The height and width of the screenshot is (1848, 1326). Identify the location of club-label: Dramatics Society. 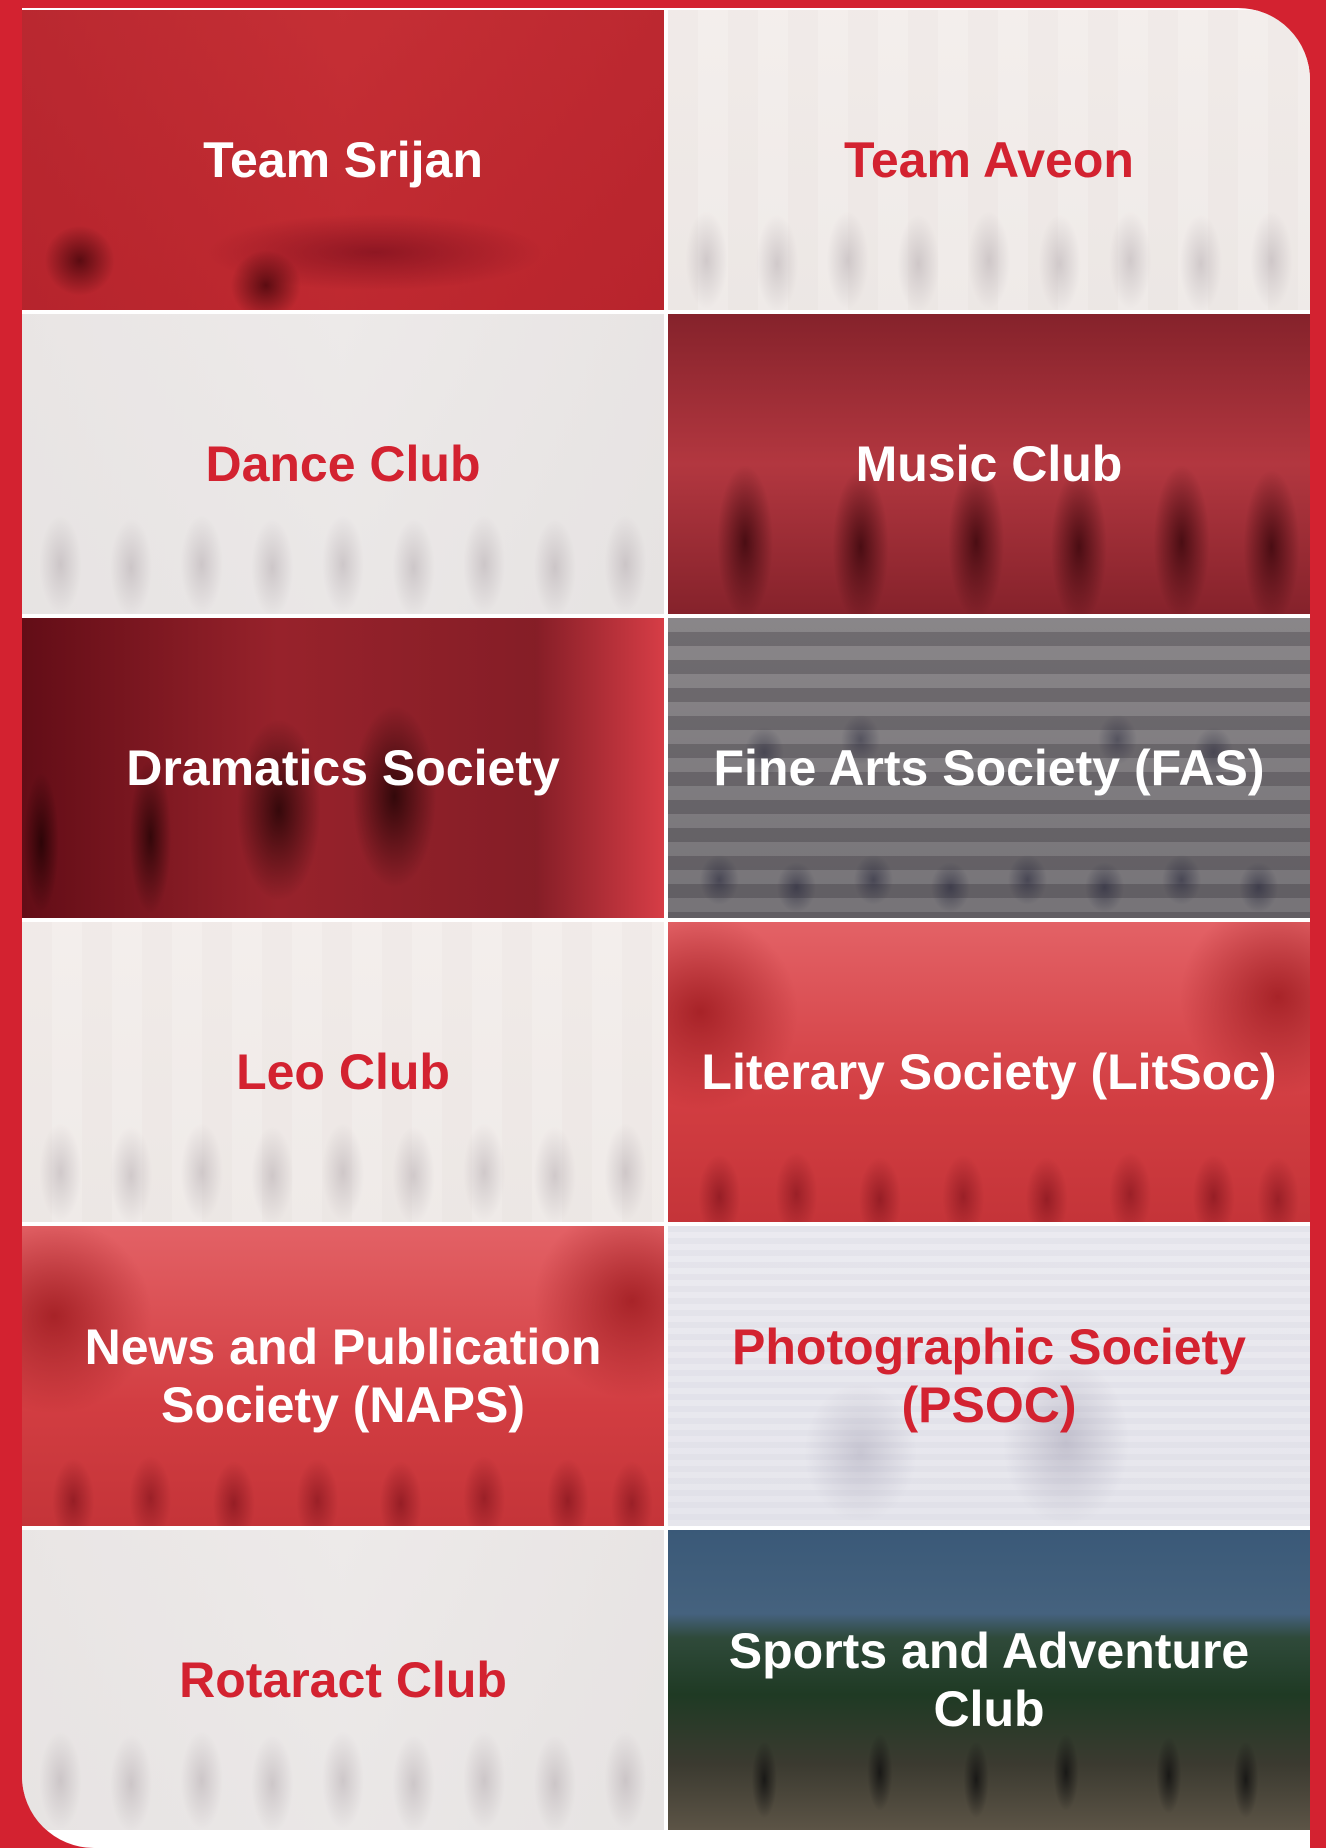
(343, 768).